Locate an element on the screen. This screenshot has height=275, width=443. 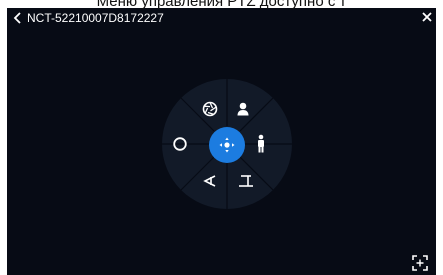
focus-far-icon is located at coordinates (246, 181).